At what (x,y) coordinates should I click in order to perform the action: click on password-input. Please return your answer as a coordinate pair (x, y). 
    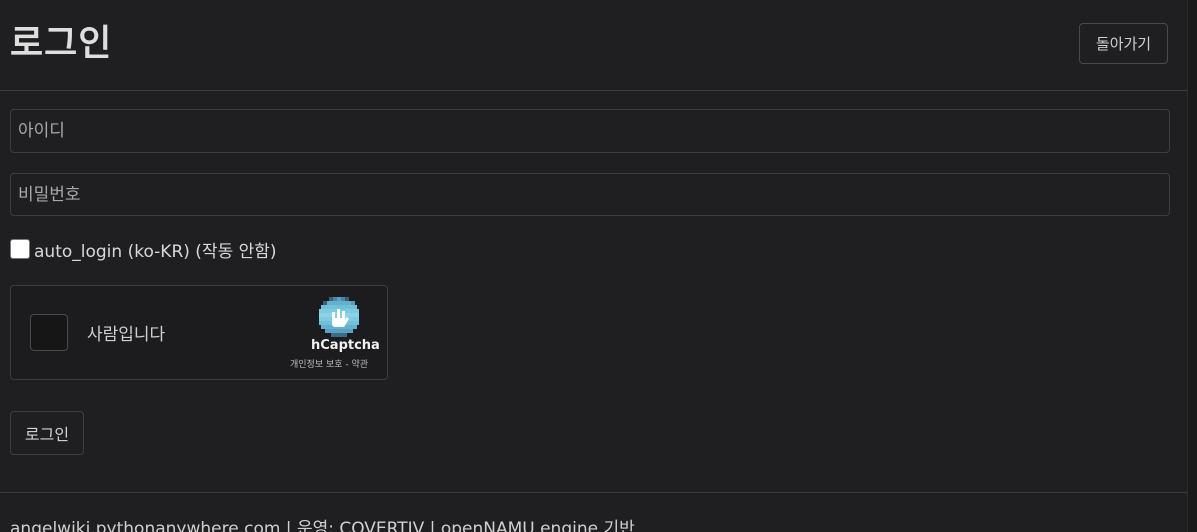
    Looking at the image, I should click on (590, 194).